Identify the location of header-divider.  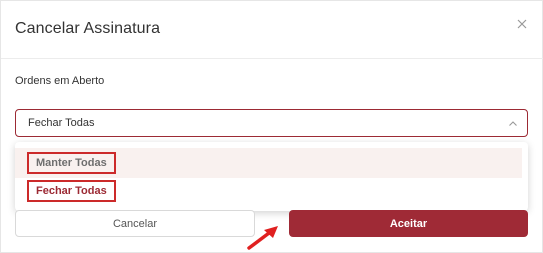
(272, 58).